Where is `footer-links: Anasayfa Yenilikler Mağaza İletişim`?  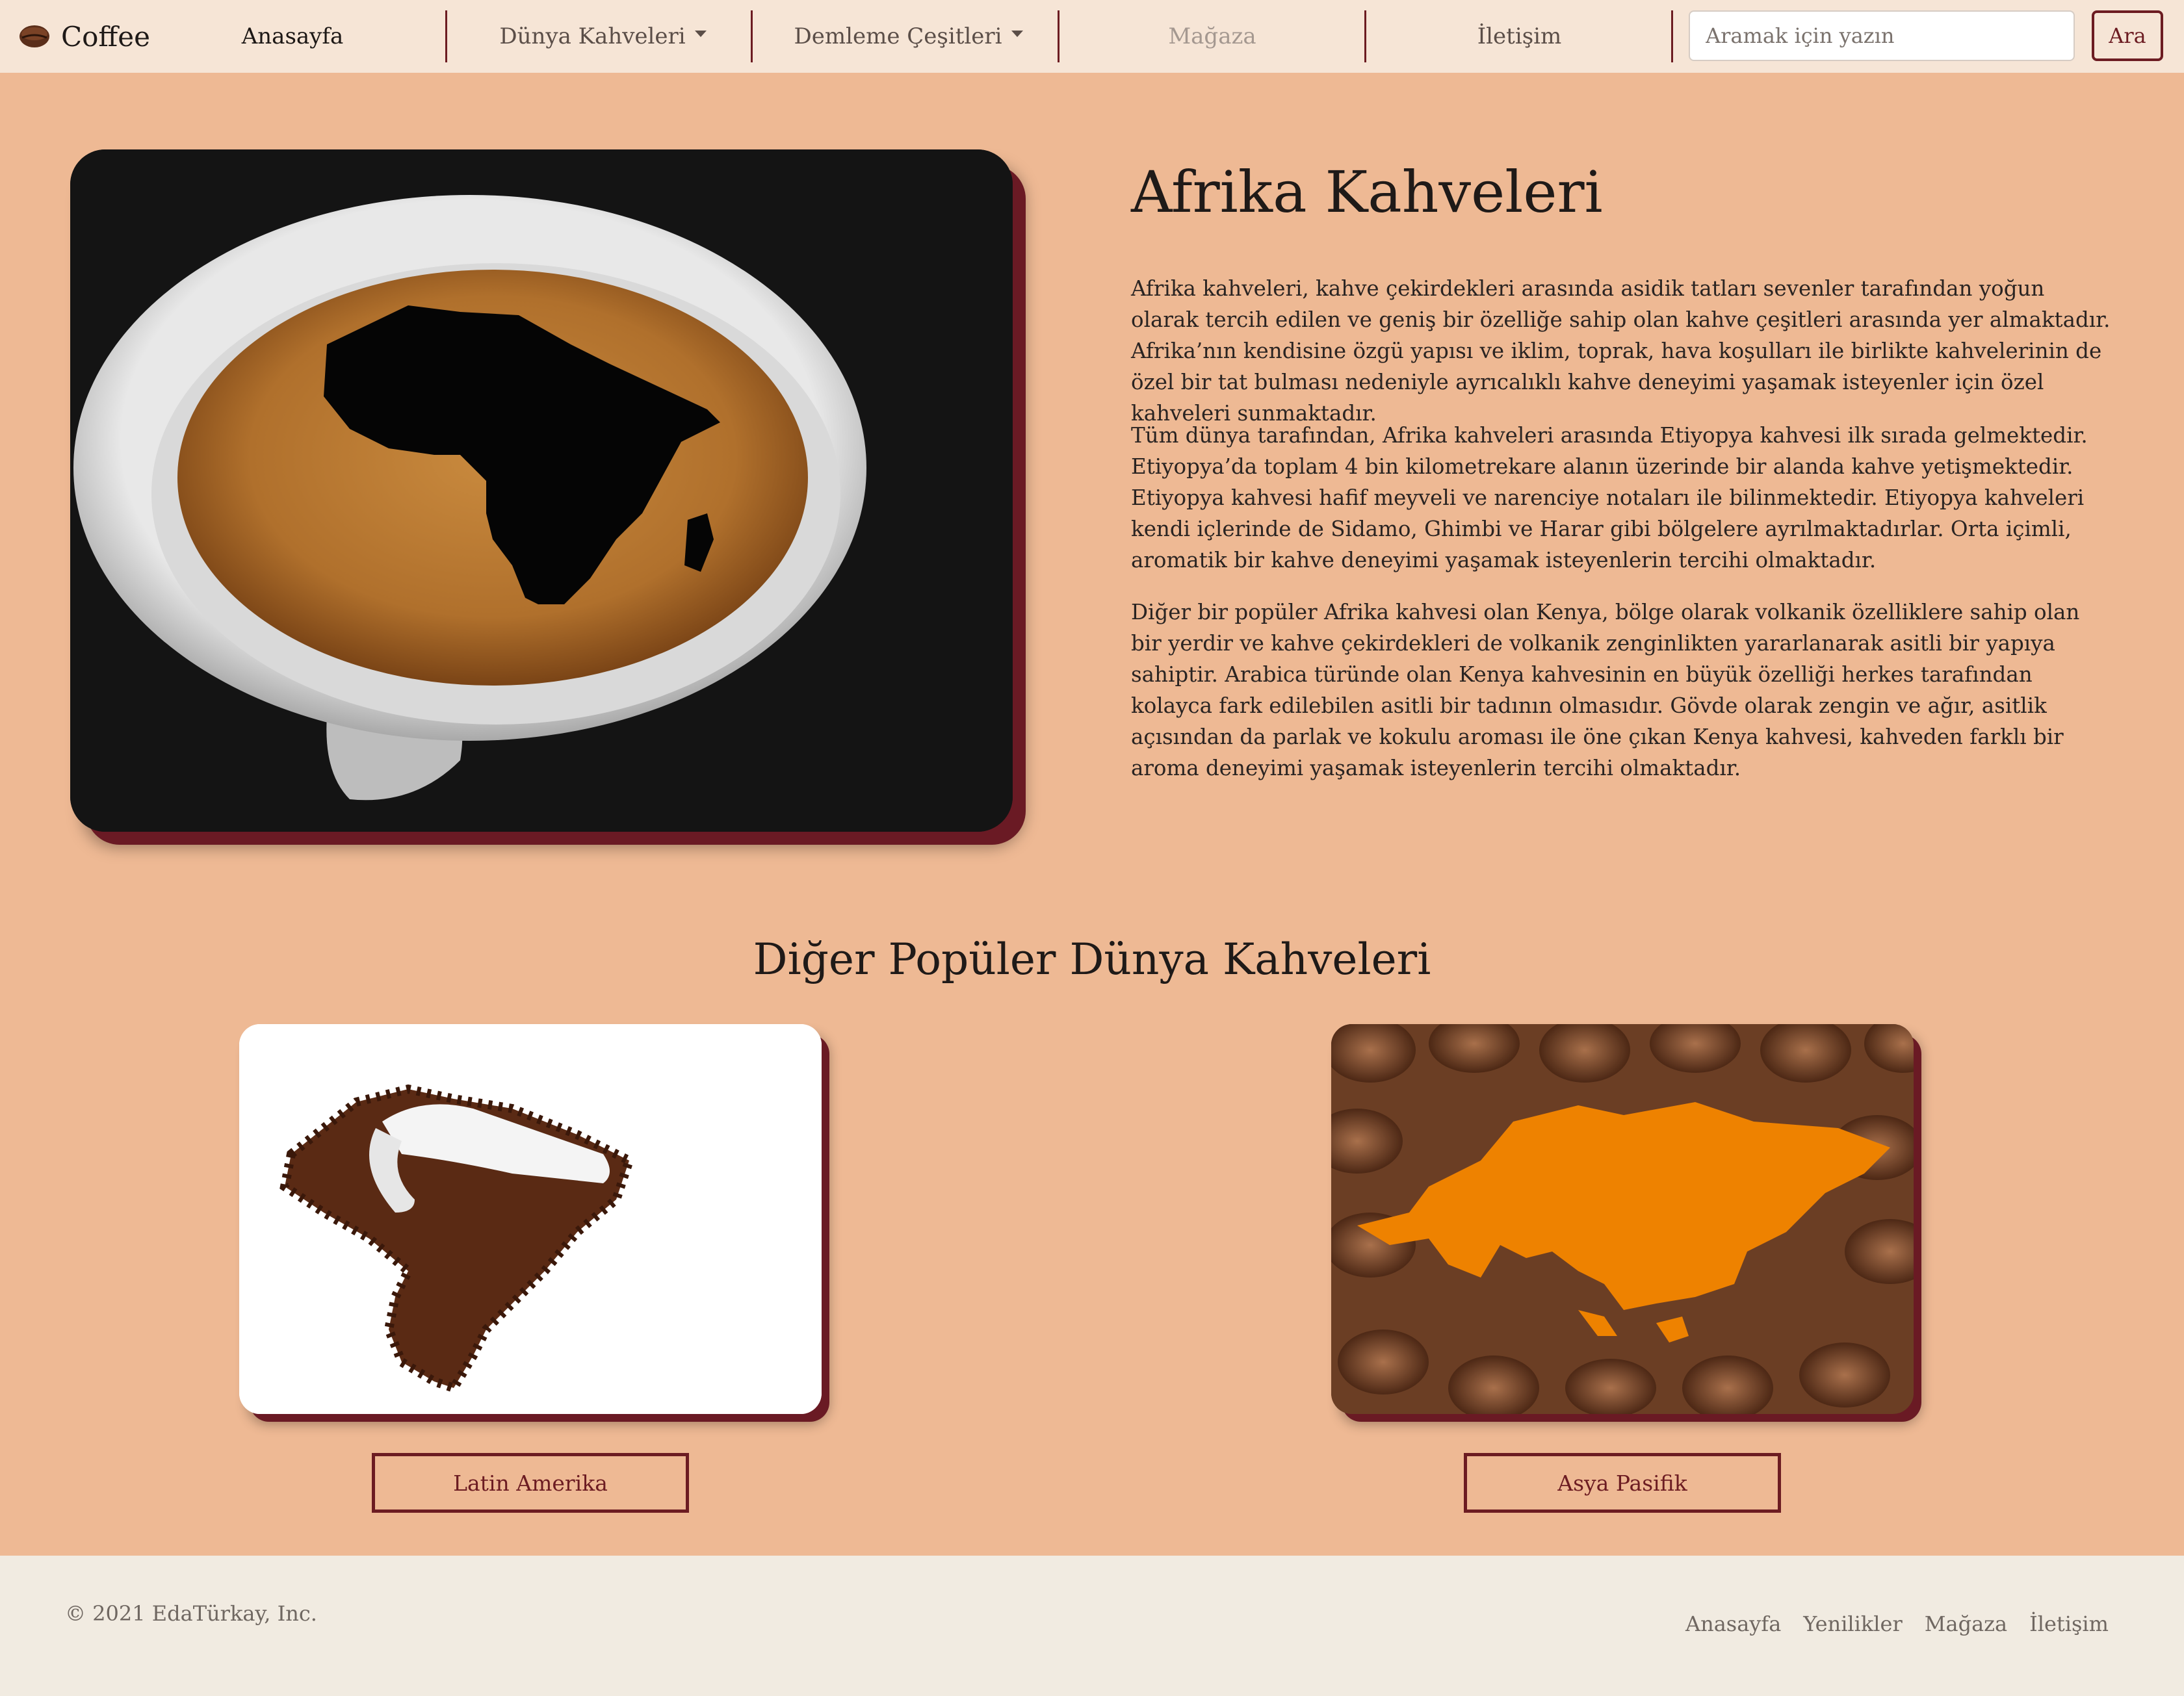
footer-links: Anasayfa Yenilikler Mağaza İletişim is located at coordinates (1897, 1624).